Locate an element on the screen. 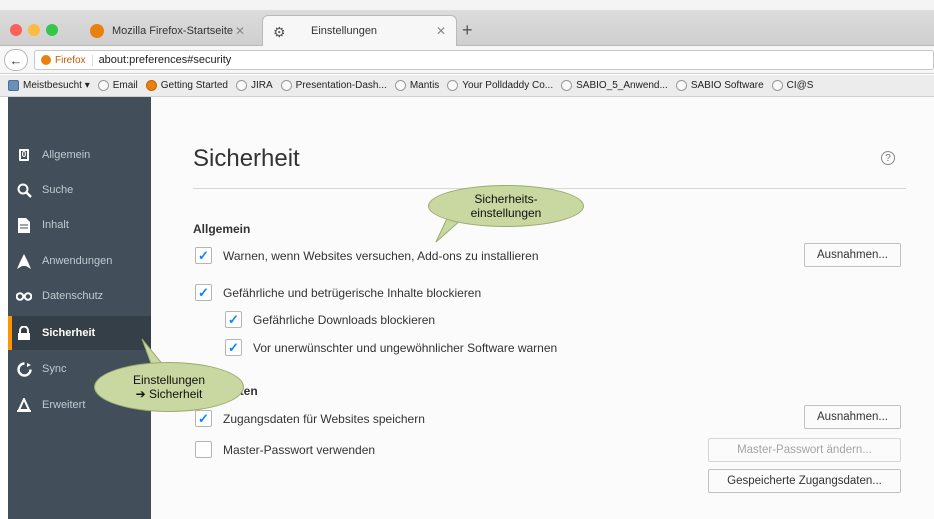  identity-label: Firefox is located at coordinates (70, 60).